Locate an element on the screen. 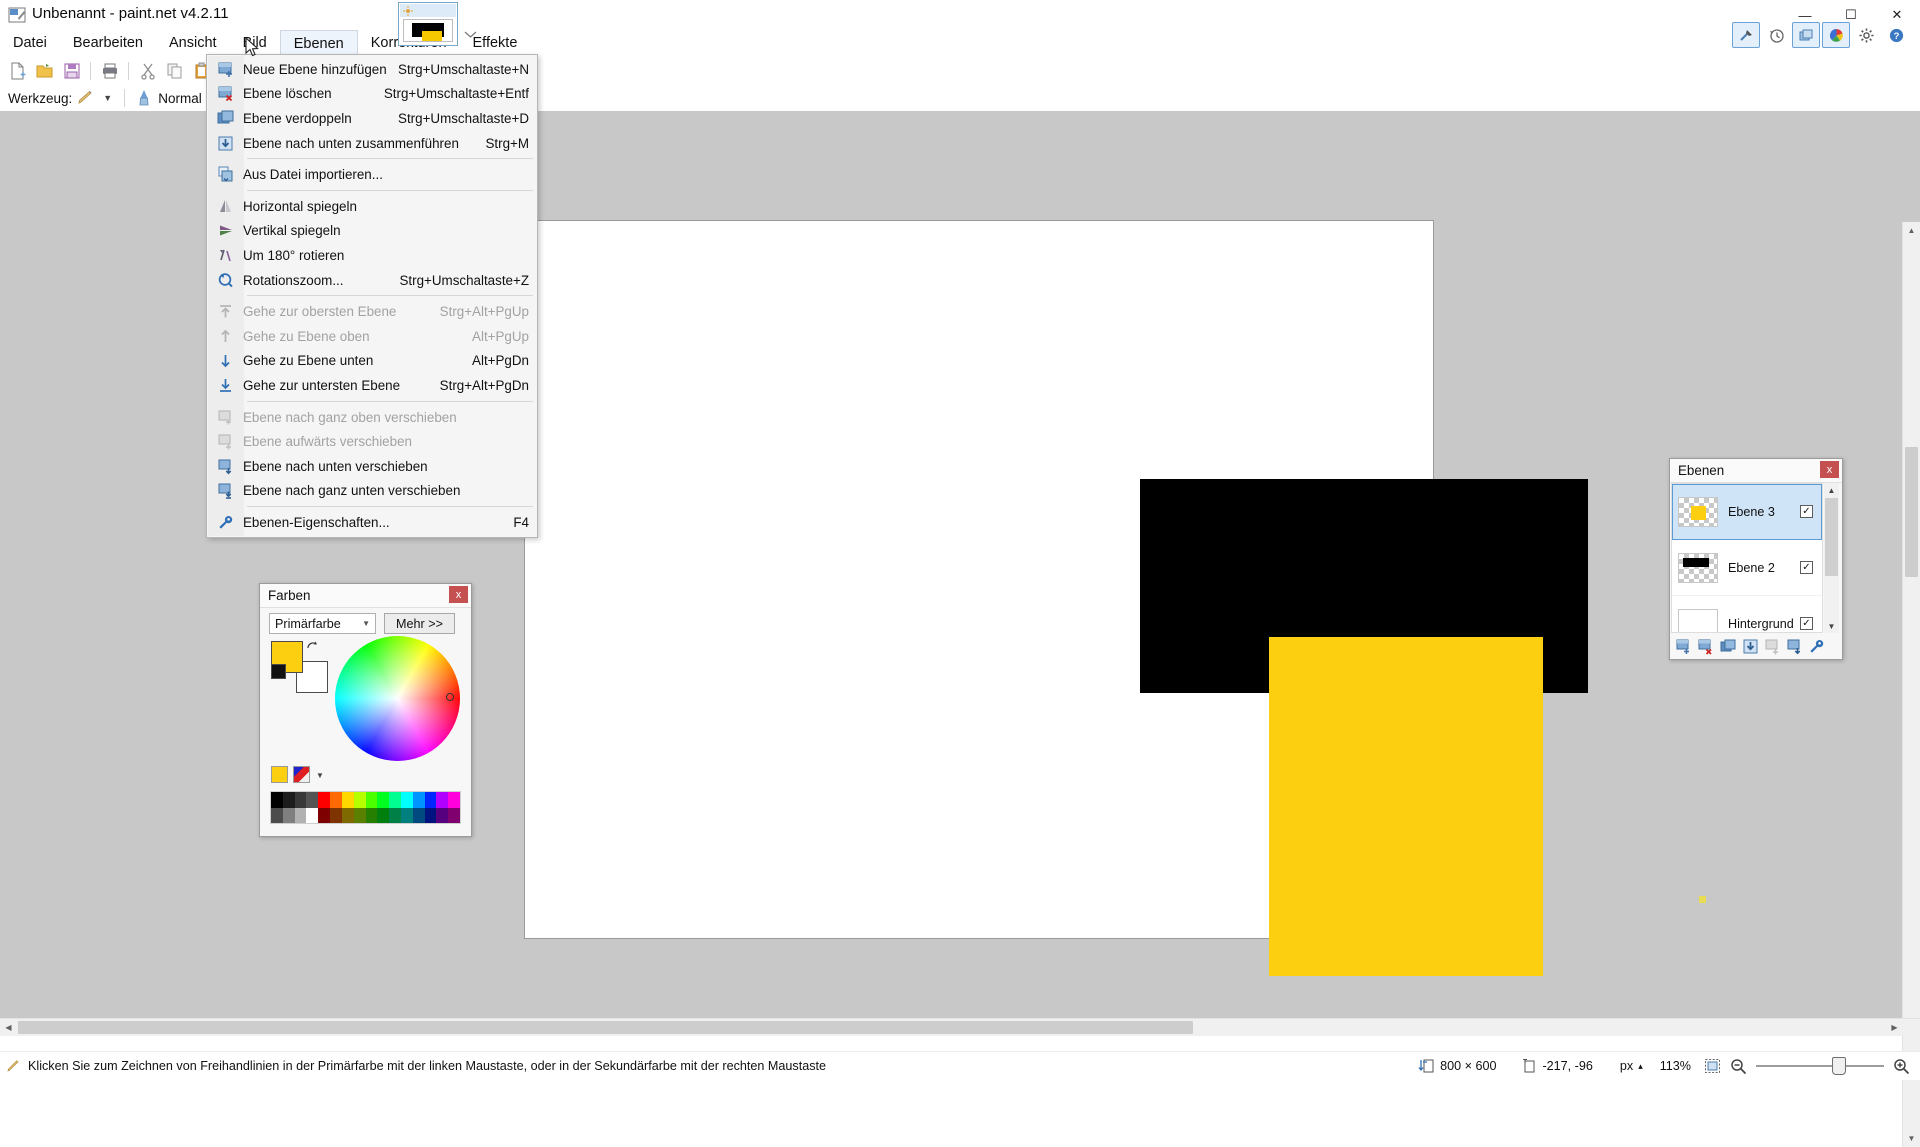 The width and height of the screenshot is (1920, 1147). layer-scroll-up-icon: ▲ is located at coordinates (1831, 490).